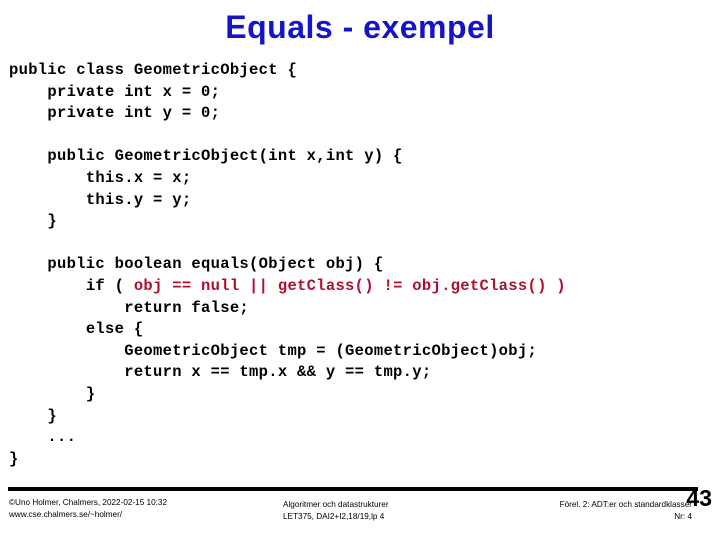  What do you see at coordinates (699, 498) in the screenshot?
I see `page-number: 43` at bounding box center [699, 498].